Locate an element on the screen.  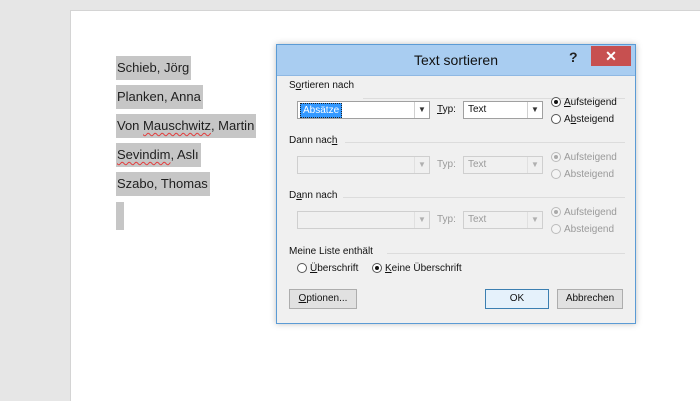
then-by-2-type-value: Text is located at coordinates (477, 219).